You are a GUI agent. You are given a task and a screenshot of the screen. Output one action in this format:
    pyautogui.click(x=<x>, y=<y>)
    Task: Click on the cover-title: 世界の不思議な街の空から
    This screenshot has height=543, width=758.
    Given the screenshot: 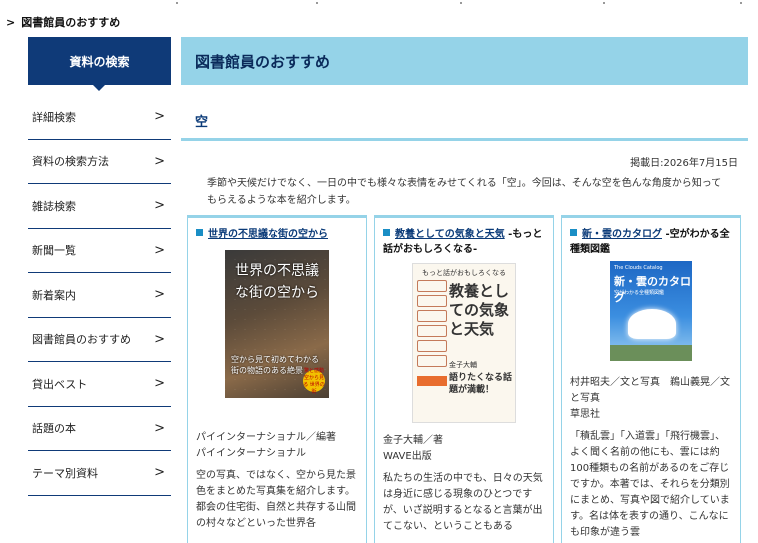 What is the action you would take?
    pyautogui.click(x=277, y=282)
    